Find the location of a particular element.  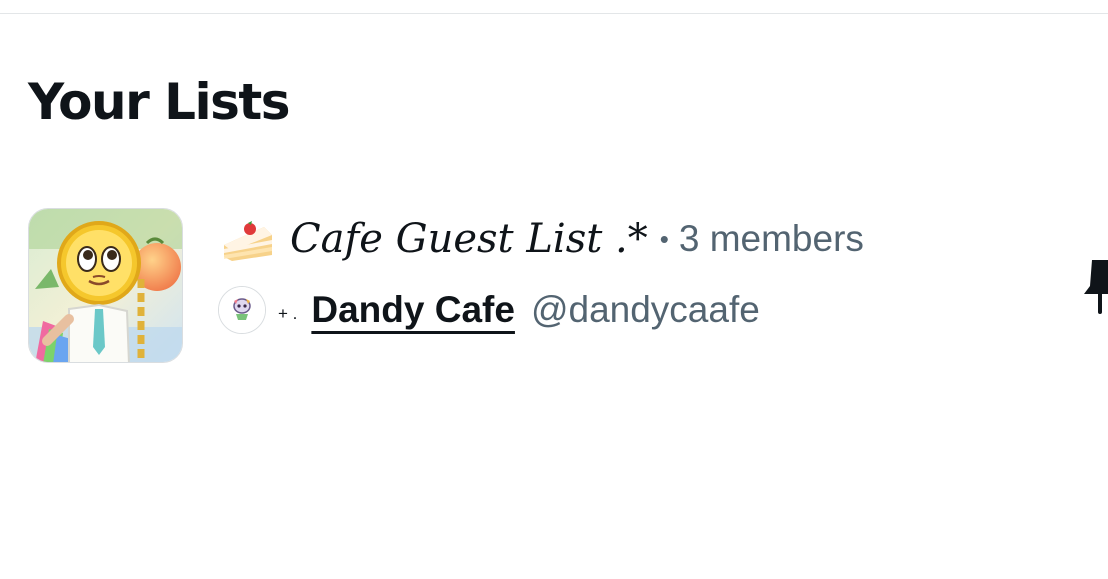

owner-handle: @dandycaafe is located at coordinates (645, 310).